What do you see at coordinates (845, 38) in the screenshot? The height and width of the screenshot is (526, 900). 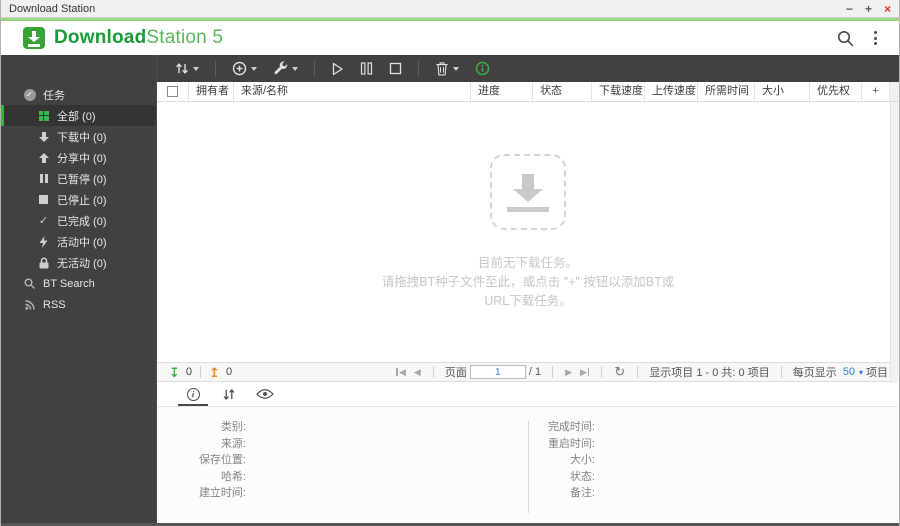 I see `search-icon` at bounding box center [845, 38].